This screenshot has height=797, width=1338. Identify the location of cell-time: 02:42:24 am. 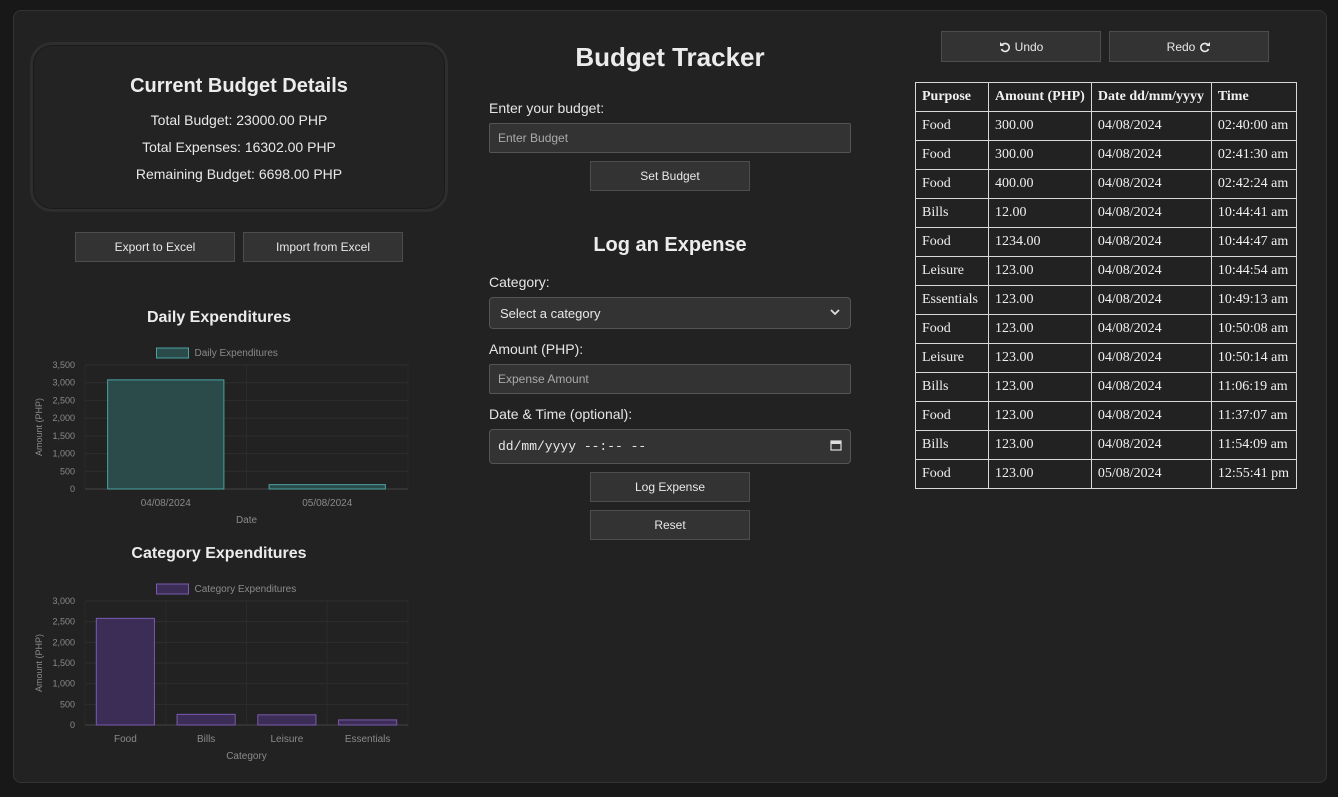
(1253, 184).